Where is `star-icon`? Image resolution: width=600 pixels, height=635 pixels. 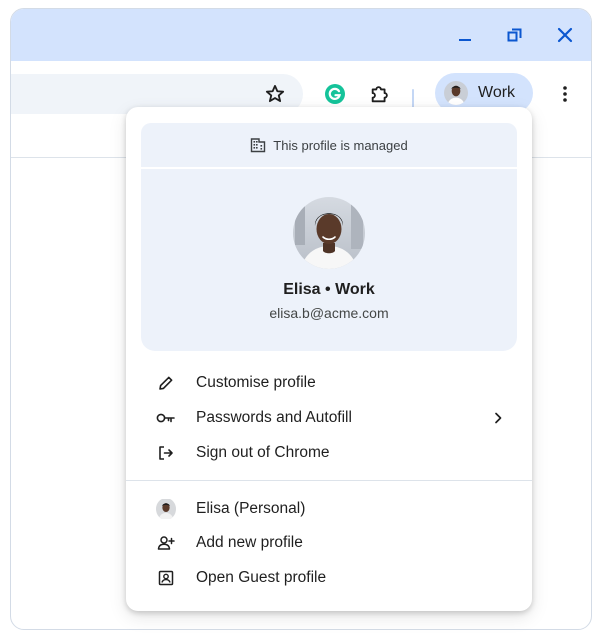 star-icon is located at coordinates (275, 94).